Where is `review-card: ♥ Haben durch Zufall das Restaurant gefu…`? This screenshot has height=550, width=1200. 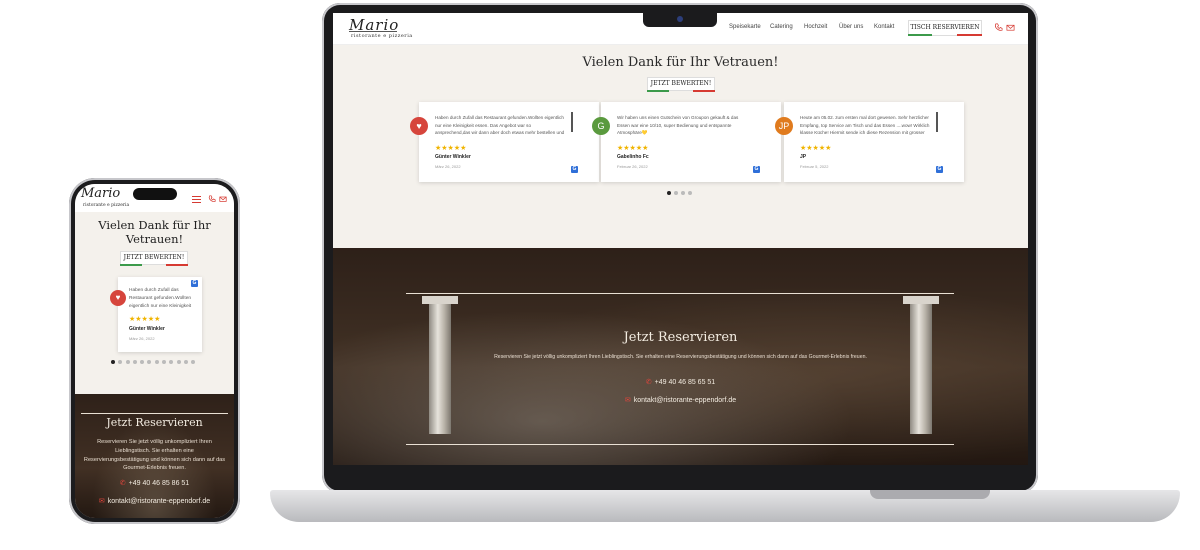 review-card: ♥ Haben durch Zufall das Restaurant gefu… is located at coordinates (504, 142).